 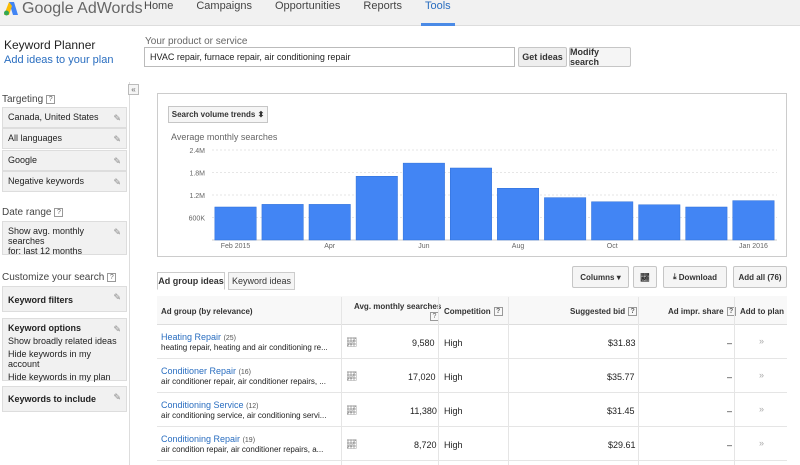 I want to click on ad-group-name: Conditioning Service (12), so click(x=210, y=405).